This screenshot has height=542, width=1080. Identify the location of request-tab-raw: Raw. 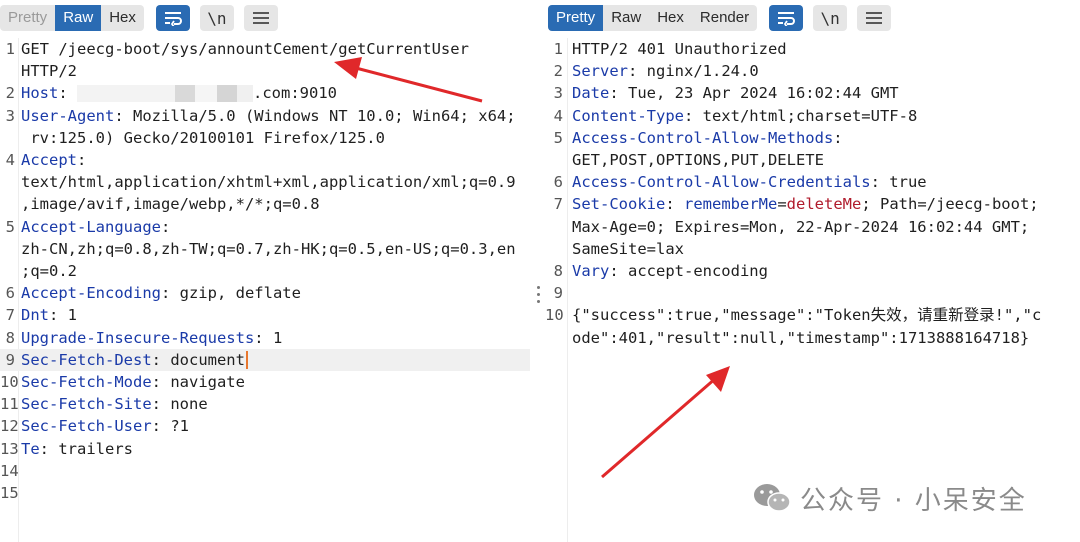
(78, 18).